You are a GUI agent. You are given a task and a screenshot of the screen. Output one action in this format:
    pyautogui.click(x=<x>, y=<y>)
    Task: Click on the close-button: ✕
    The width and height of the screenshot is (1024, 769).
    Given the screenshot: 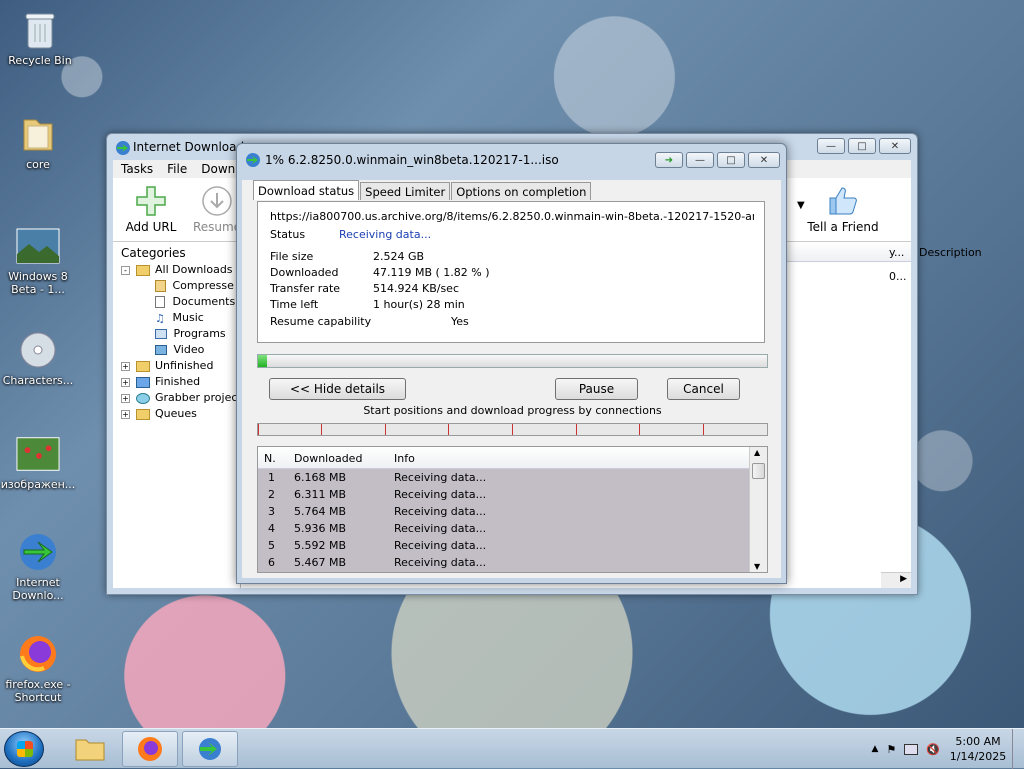 What is the action you would take?
    pyautogui.click(x=895, y=146)
    